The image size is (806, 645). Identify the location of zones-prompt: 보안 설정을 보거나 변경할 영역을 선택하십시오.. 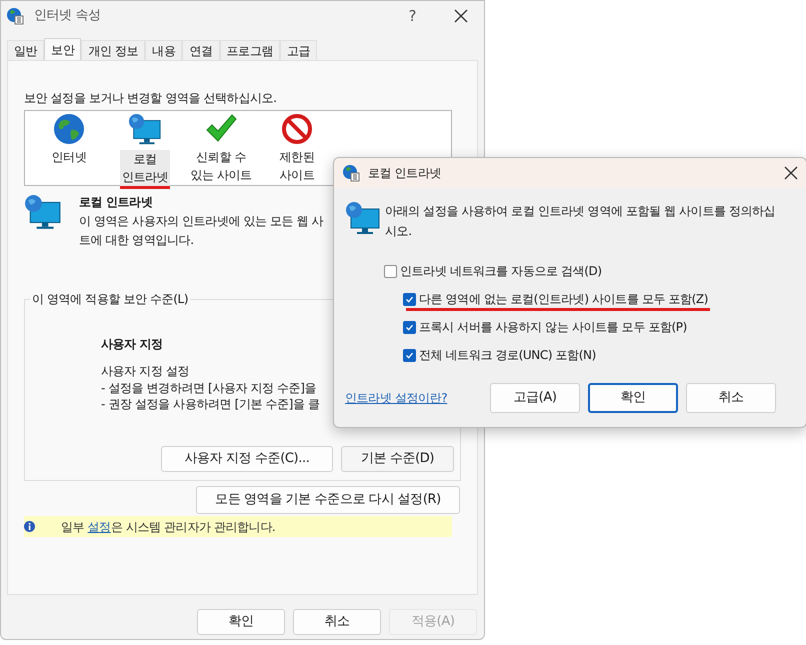
(151, 98).